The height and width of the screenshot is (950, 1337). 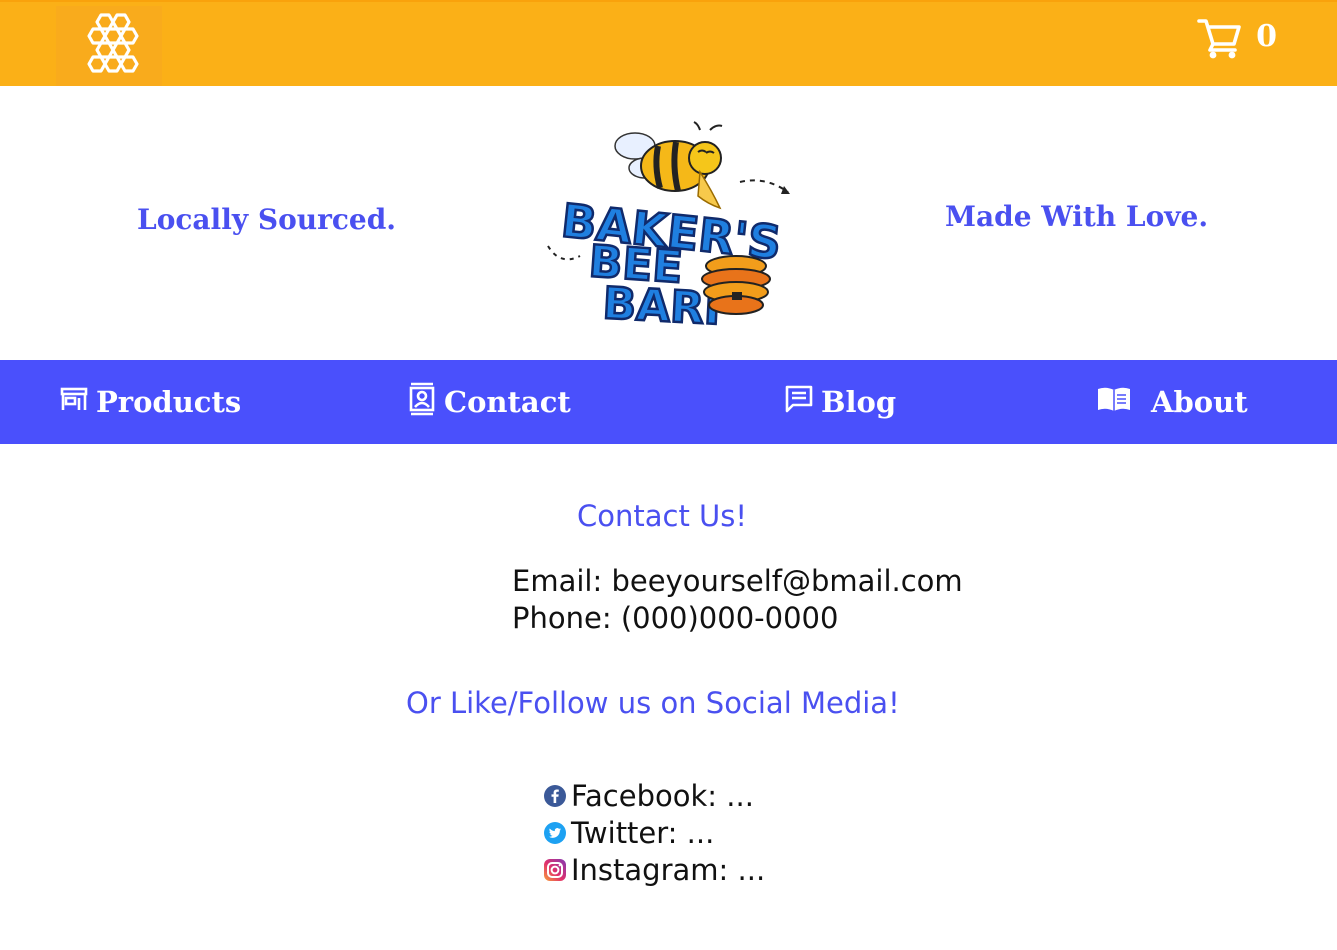 I want to click on nav-item-products: Products, so click(x=150, y=402).